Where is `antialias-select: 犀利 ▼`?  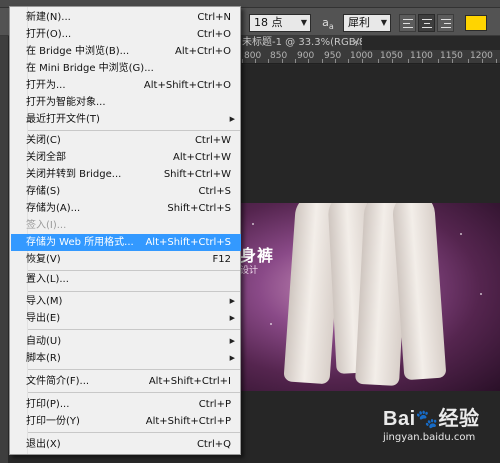
antialias-select: 犀利 ▼ is located at coordinates (367, 23).